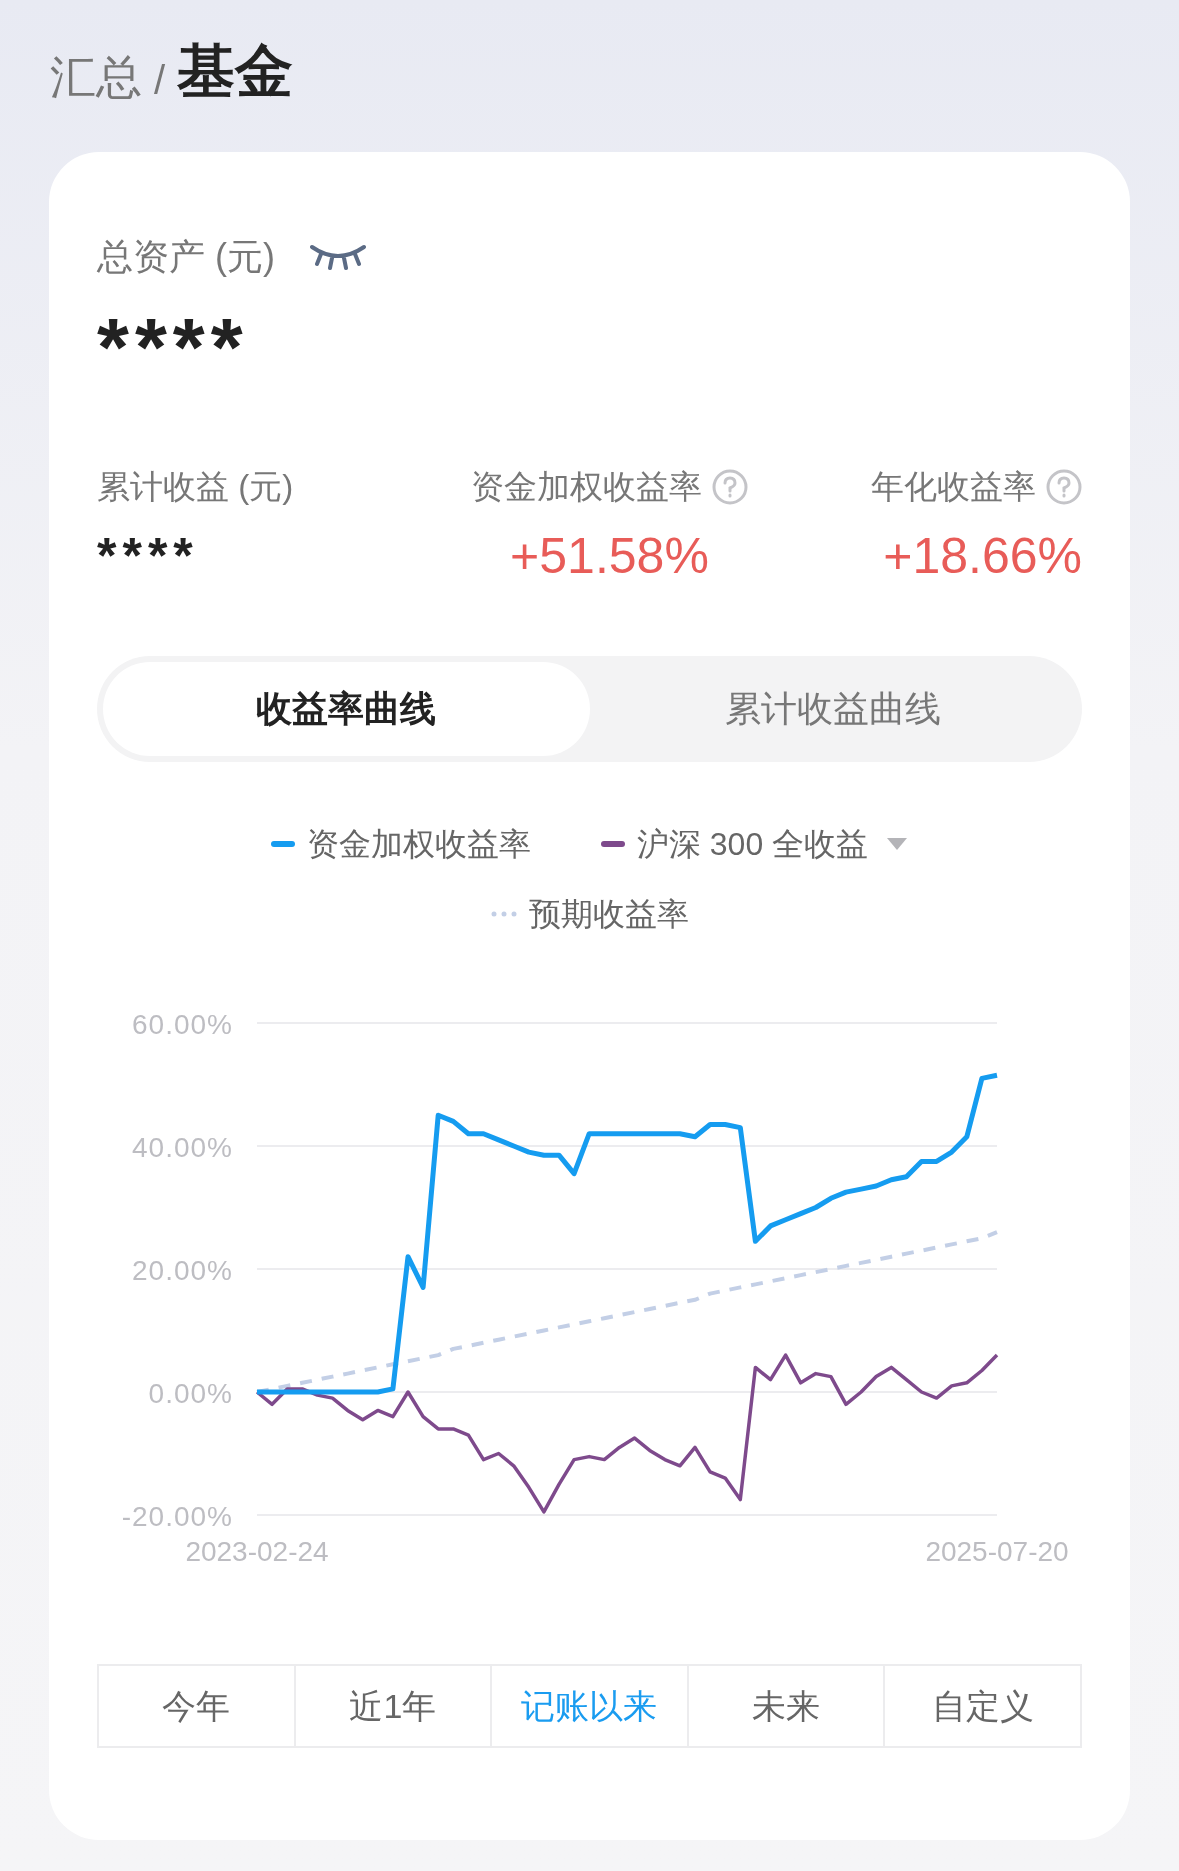 Image resolution: width=1179 pixels, height=1871 pixels. I want to click on total-assets-value: ****, so click(173, 347).